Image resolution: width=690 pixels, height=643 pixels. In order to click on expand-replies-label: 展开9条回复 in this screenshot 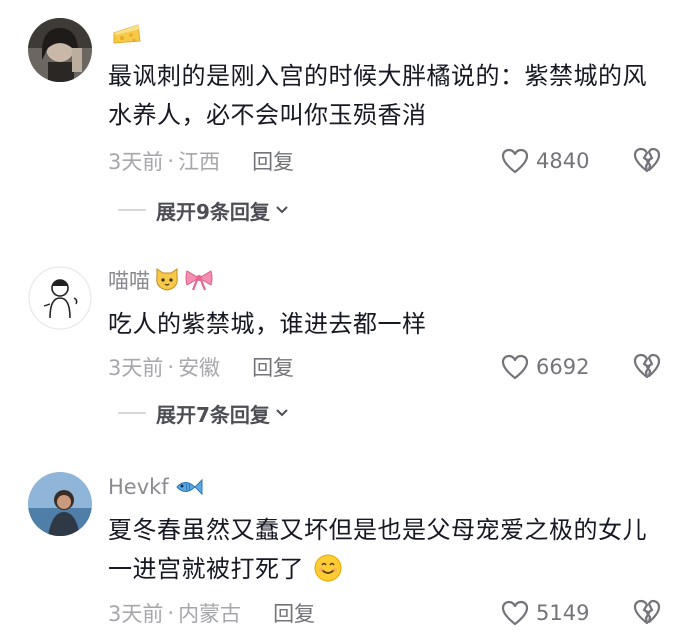, I will do `click(213, 211)`.